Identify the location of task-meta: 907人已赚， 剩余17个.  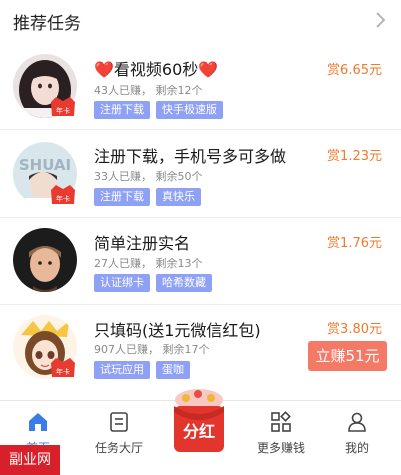
(152, 349).